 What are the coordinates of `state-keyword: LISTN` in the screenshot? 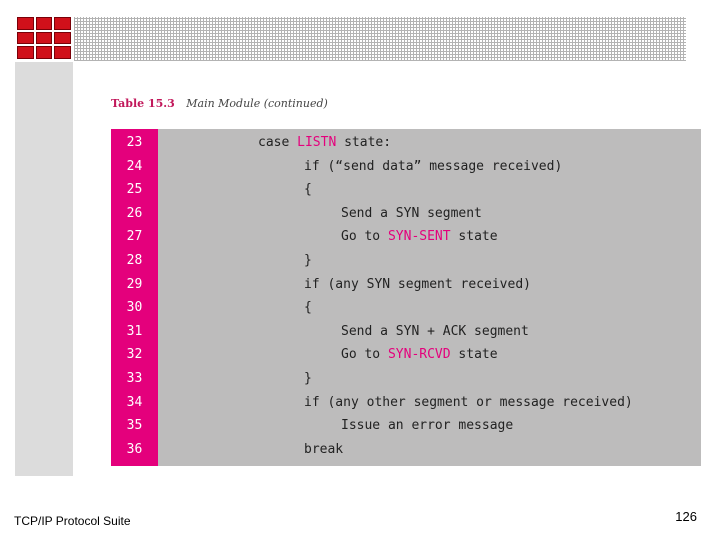 It's located at (317, 142).